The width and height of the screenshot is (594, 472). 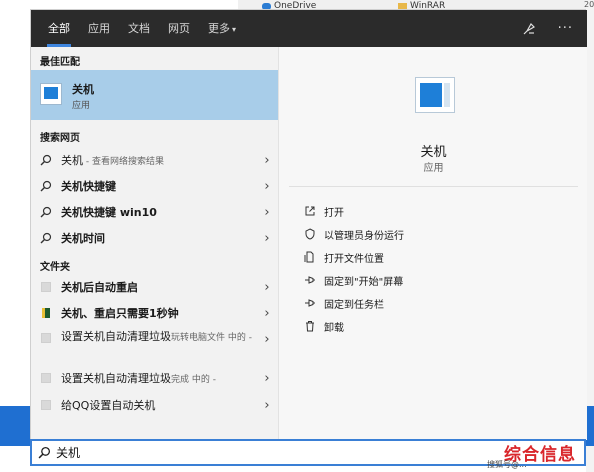 What do you see at coordinates (139, 28) in the screenshot?
I see `tab-documents: 文档` at bounding box center [139, 28].